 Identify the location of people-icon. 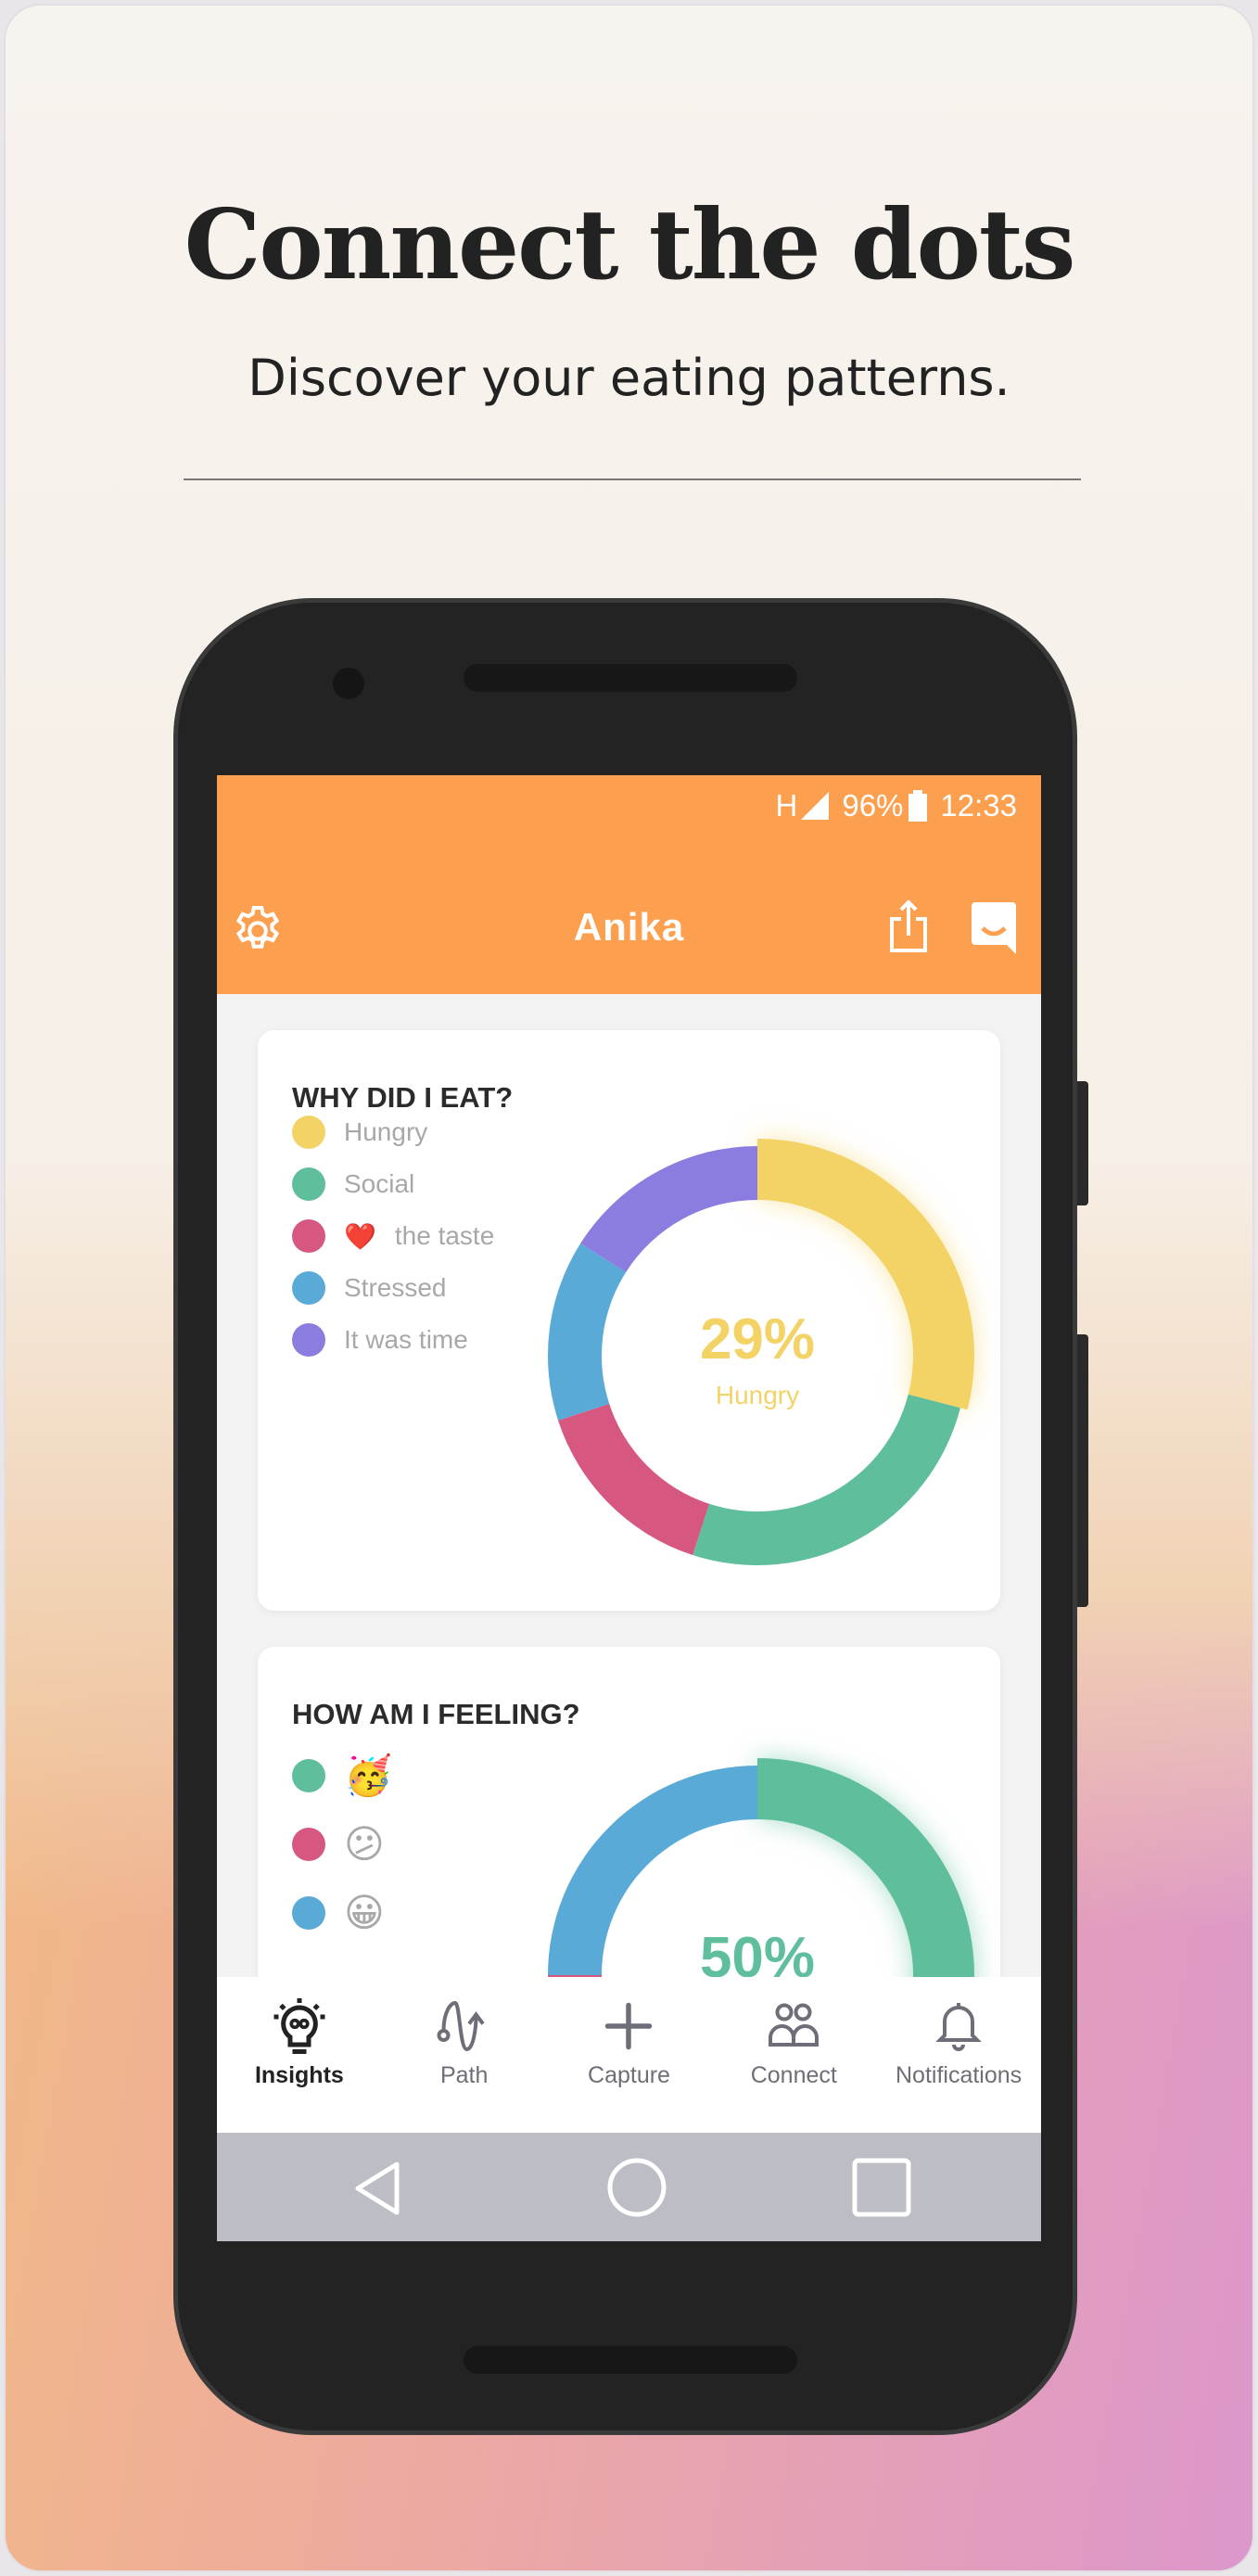
(795, 2025).